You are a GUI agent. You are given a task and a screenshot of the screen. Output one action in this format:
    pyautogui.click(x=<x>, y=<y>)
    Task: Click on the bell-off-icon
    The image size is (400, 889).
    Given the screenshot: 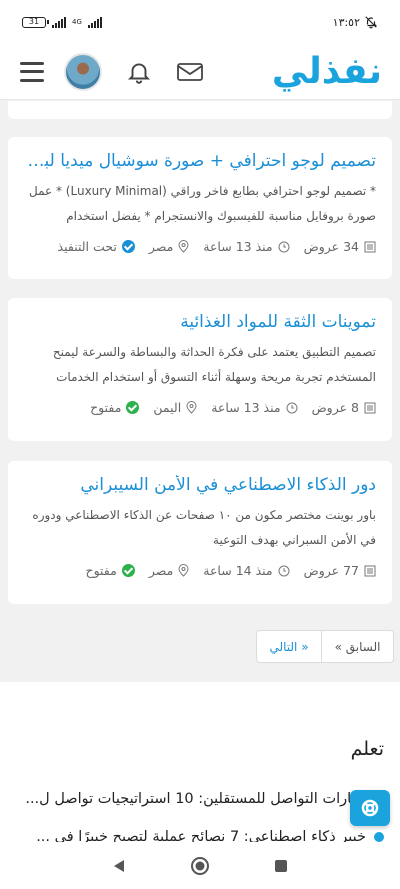 What is the action you would take?
    pyautogui.click(x=371, y=22)
    